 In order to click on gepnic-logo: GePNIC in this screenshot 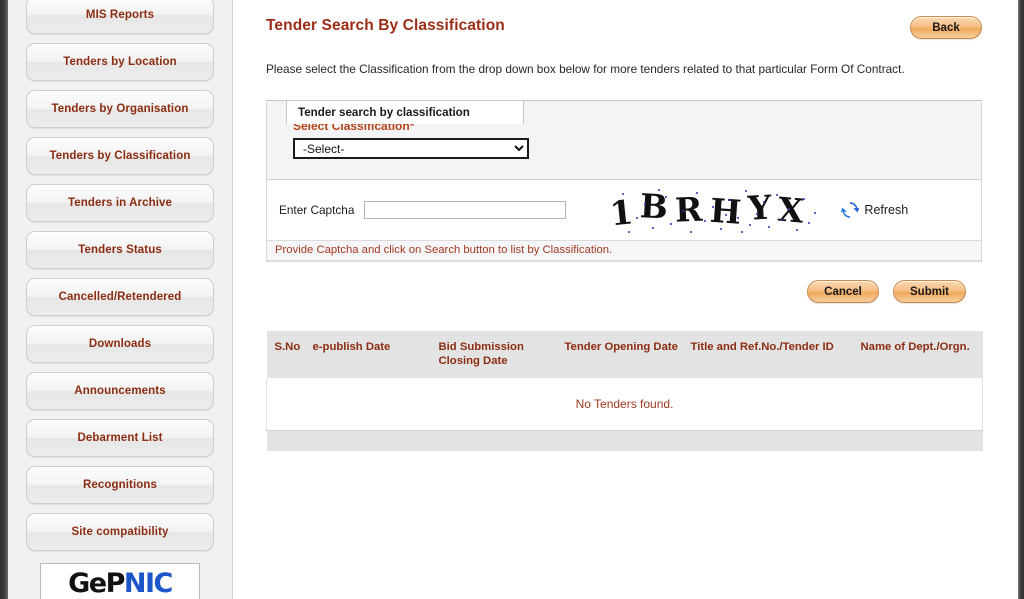, I will do `click(120, 581)`.